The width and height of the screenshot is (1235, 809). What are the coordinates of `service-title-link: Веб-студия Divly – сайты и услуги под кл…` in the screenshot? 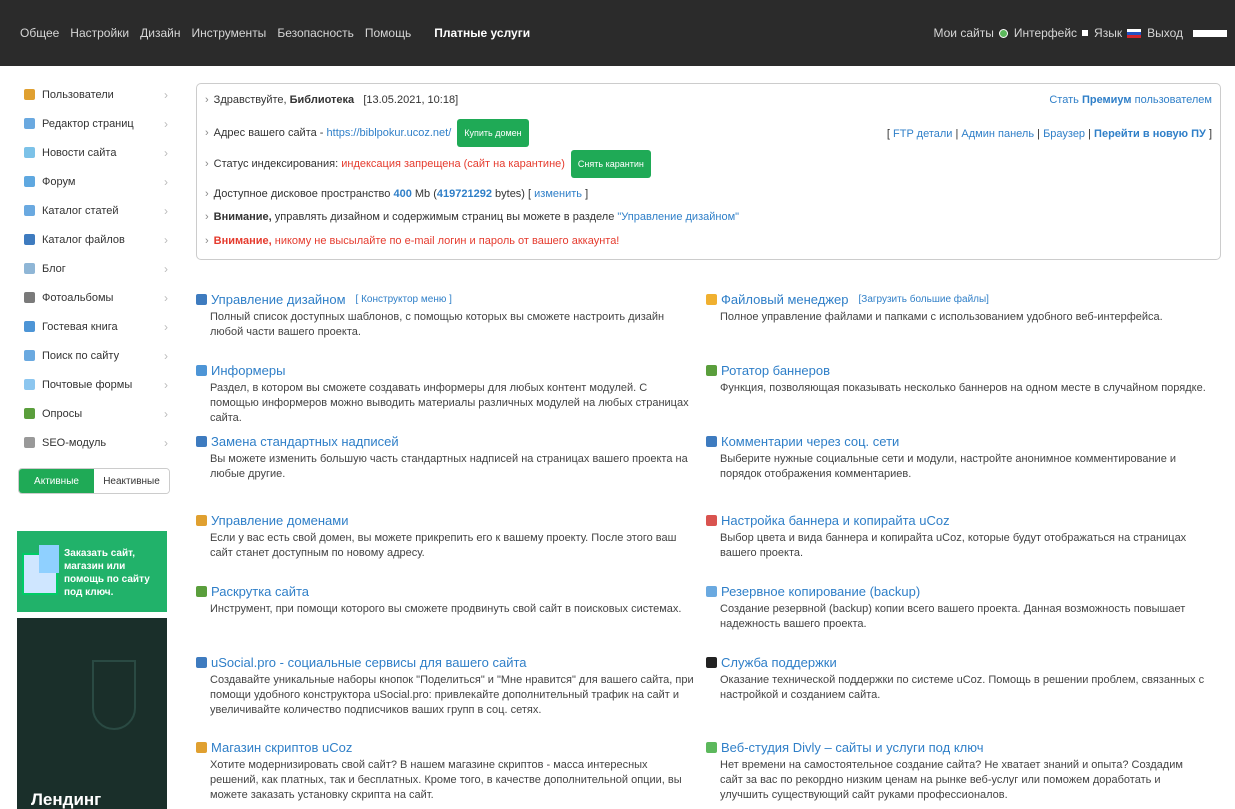 It's located at (956, 747).